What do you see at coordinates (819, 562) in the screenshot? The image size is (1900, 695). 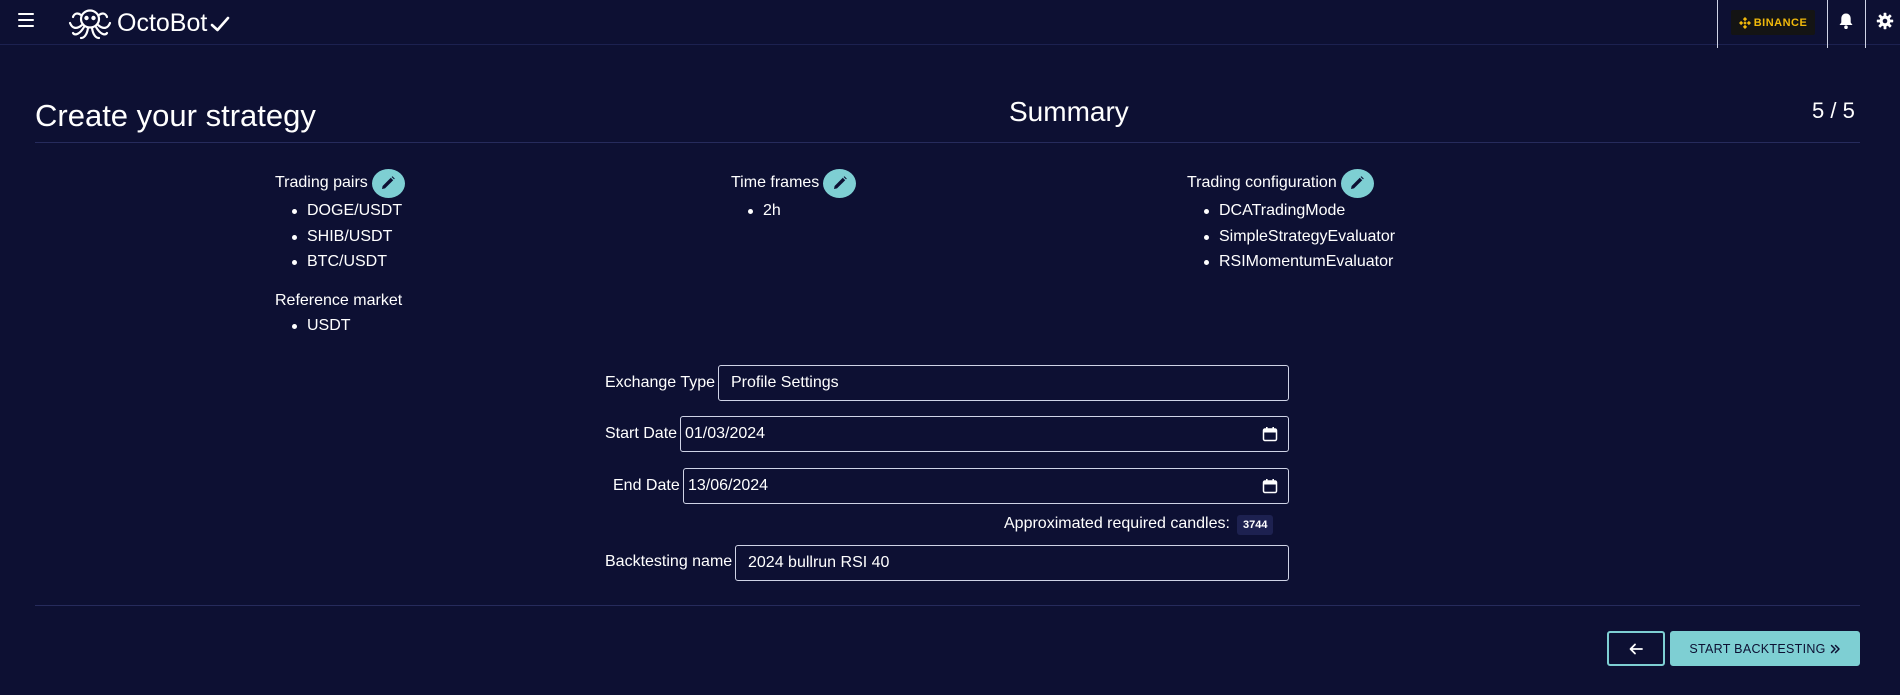 I see `backtesting-name-value: 2024 bullrun RSI 40` at bounding box center [819, 562].